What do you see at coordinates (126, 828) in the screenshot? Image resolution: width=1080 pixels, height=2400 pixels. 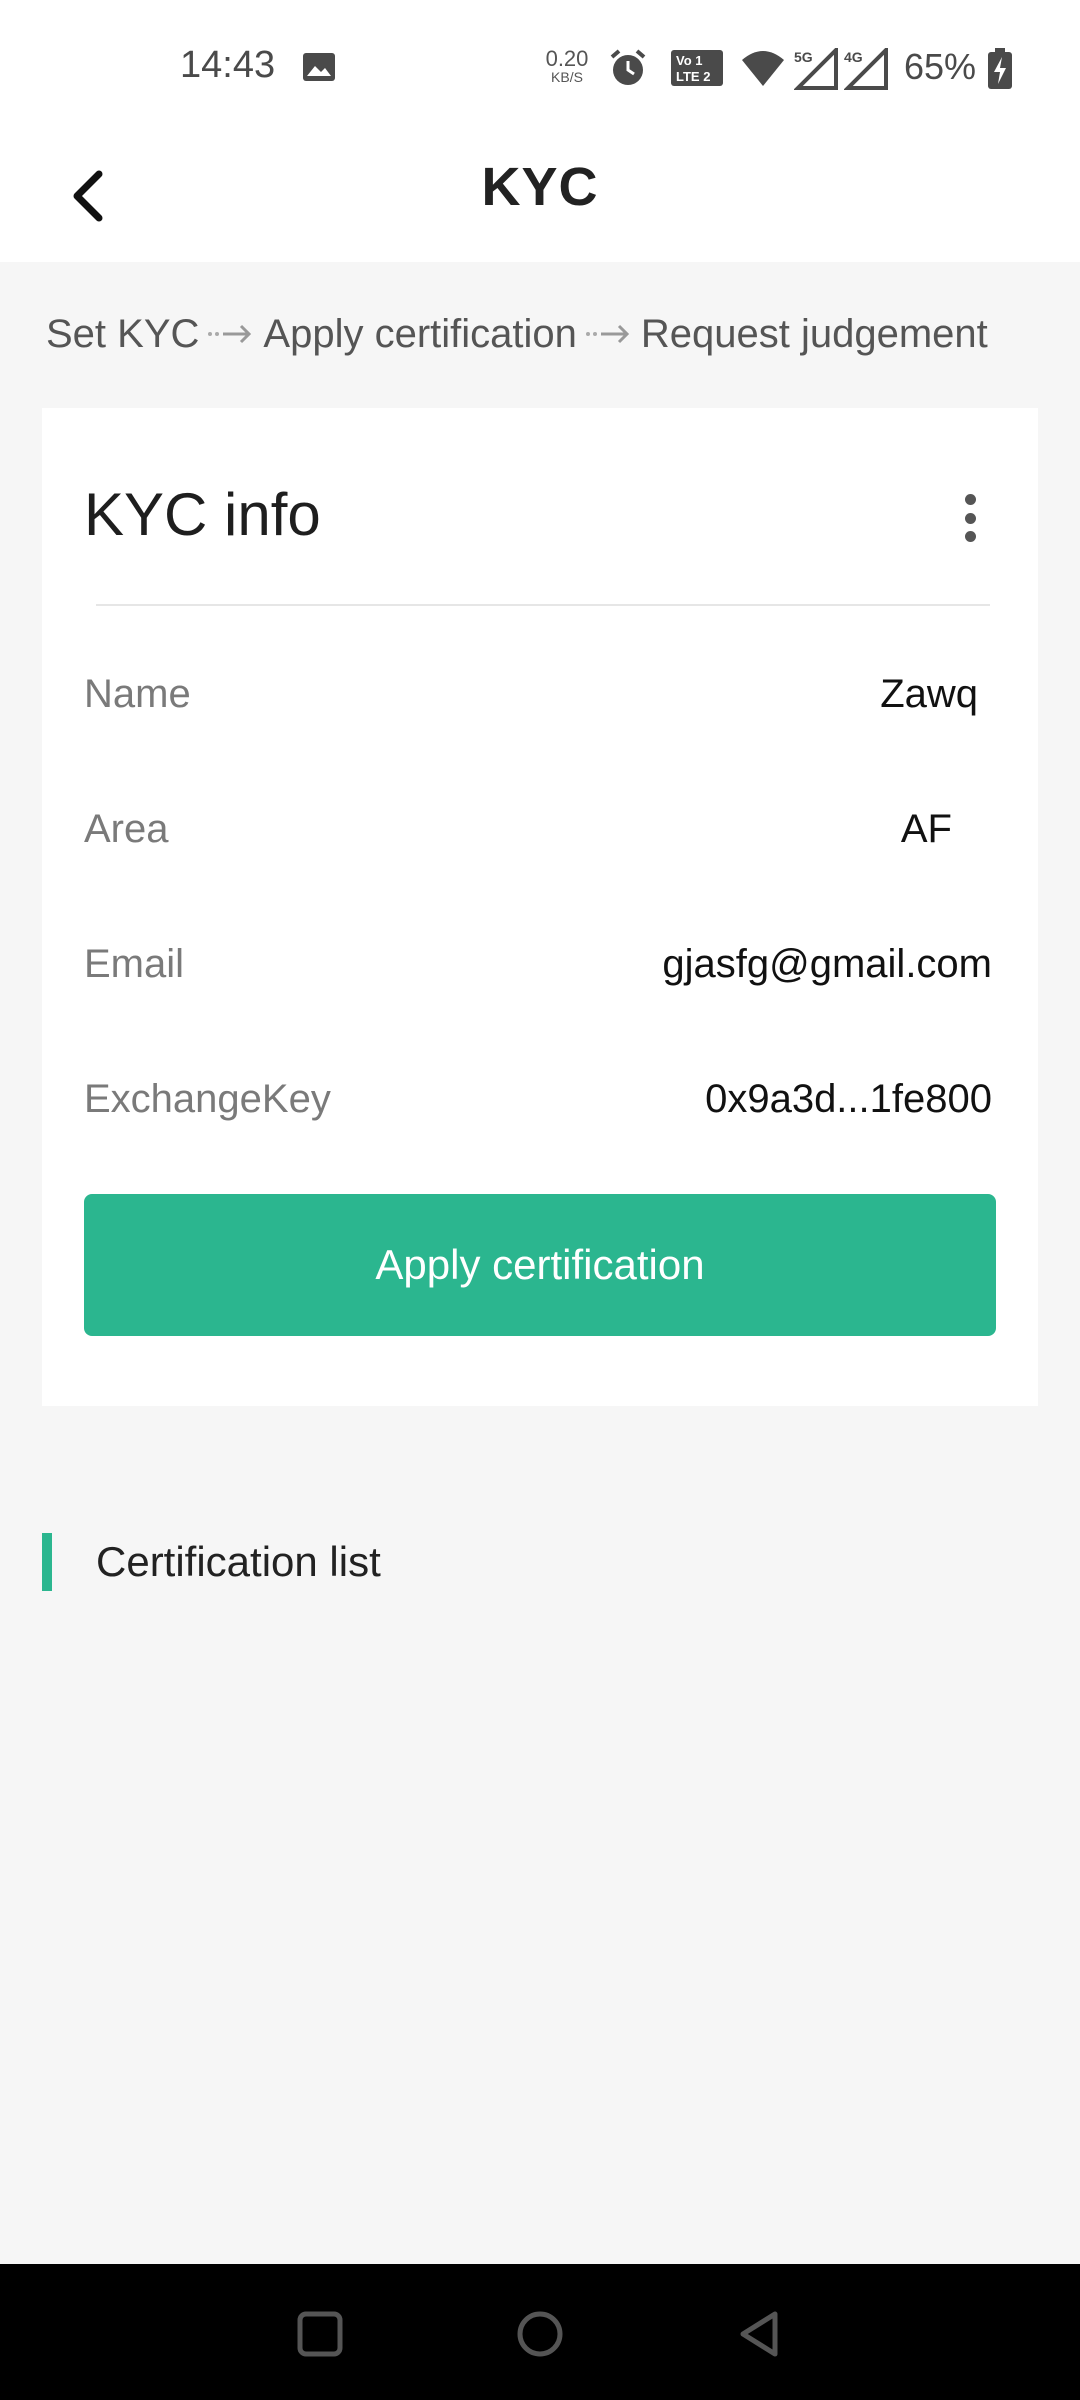 I see `field-label: Area` at bounding box center [126, 828].